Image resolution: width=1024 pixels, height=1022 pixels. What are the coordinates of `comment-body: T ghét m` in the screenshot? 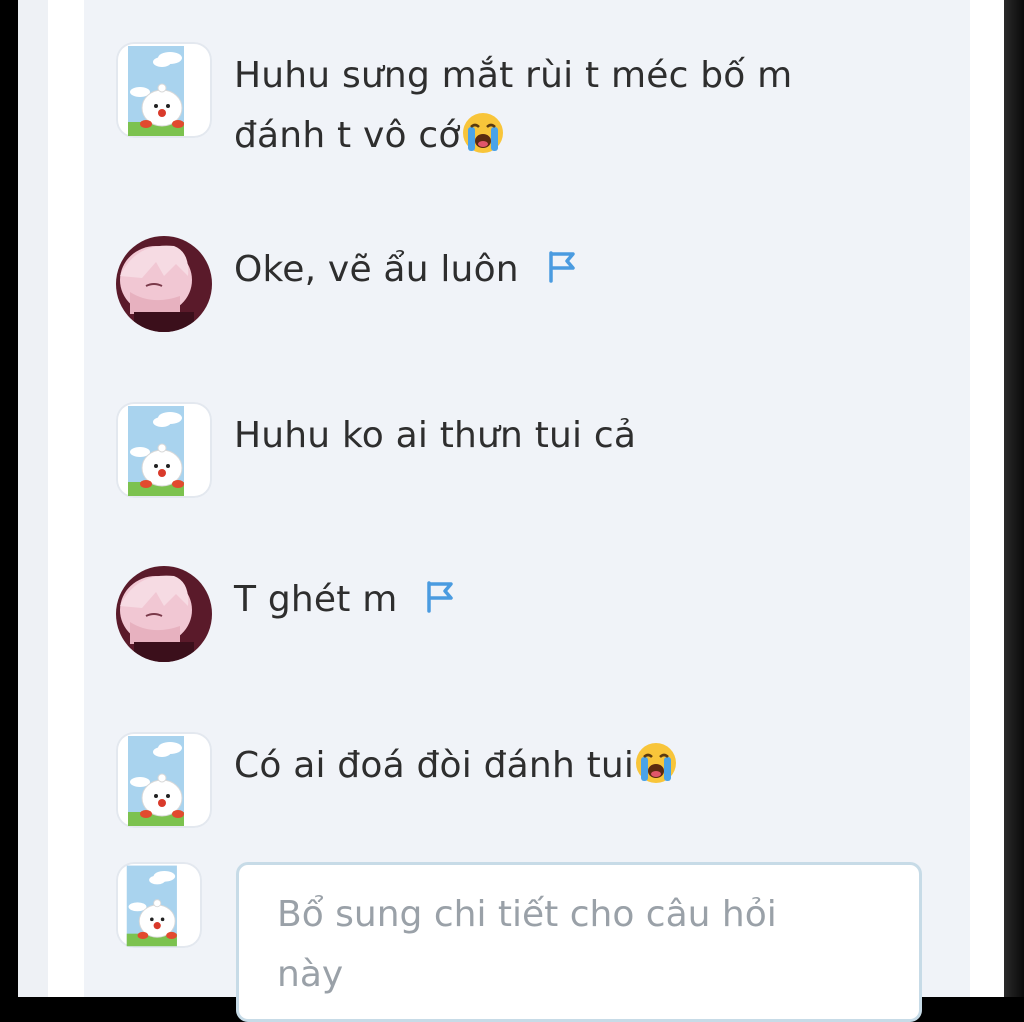 It's located at (316, 599).